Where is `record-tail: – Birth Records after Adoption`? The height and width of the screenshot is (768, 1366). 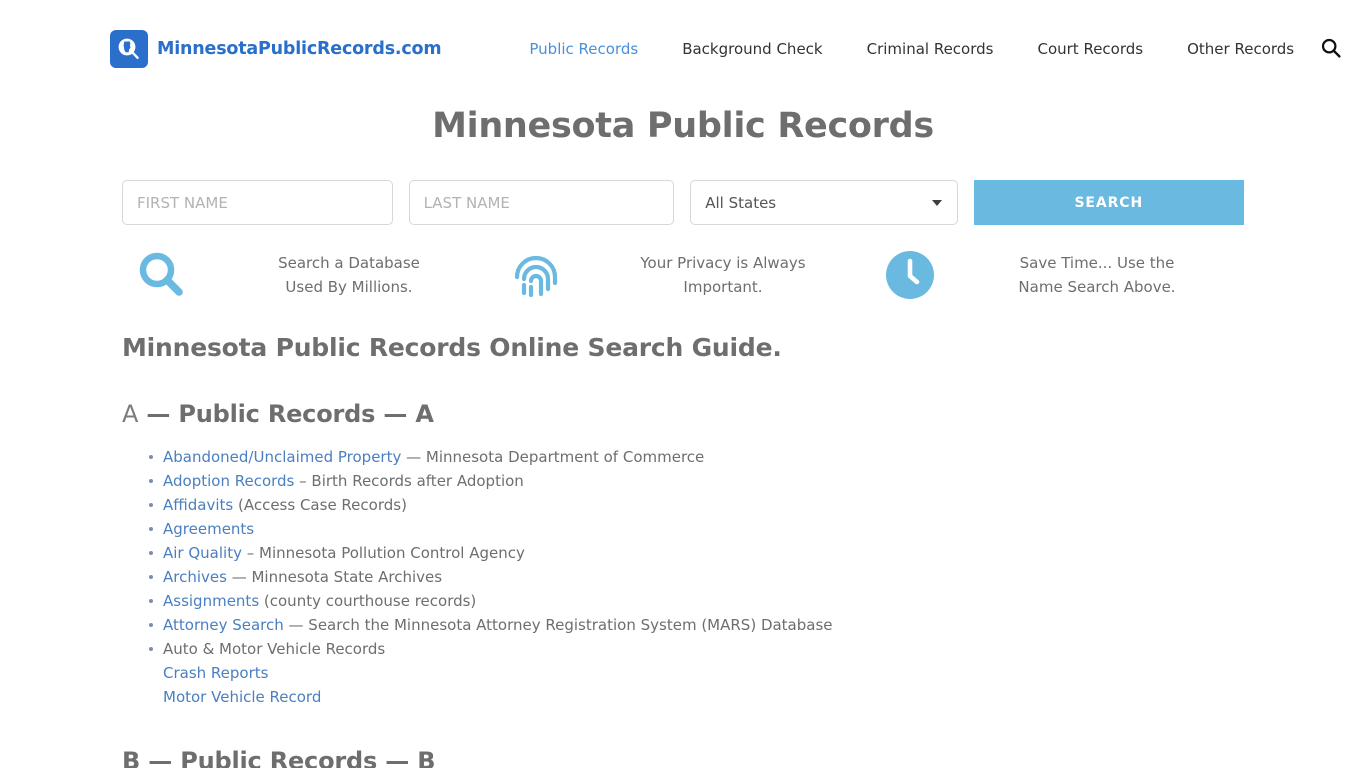
record-tail: – Birth Records after Adoption is located at coordinates (409, 481).